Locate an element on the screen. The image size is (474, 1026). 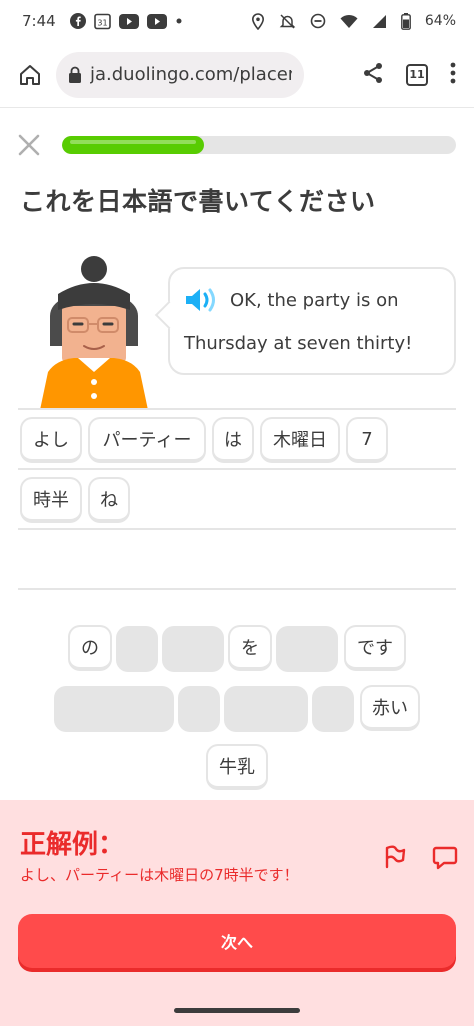
gesture-nav-bar is located at coordinates (237, 1010).